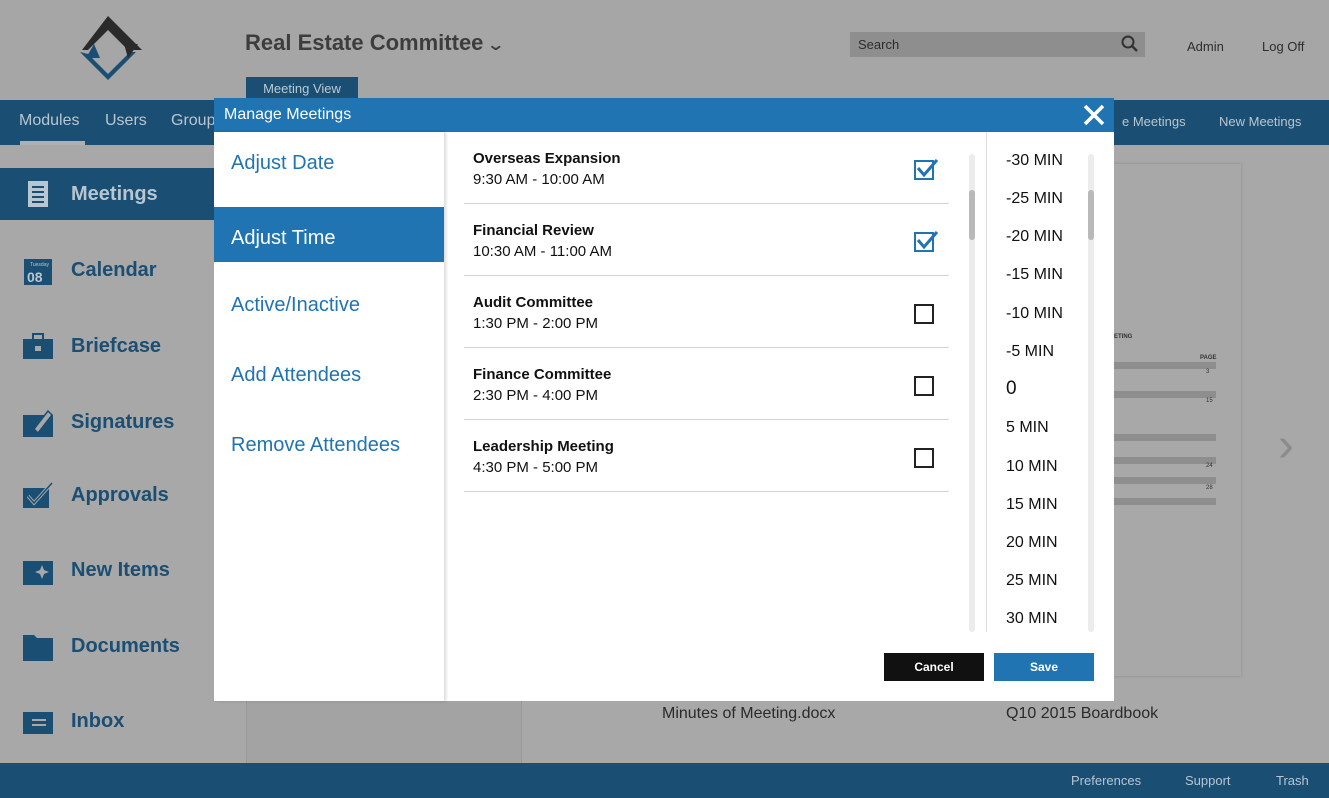 The image size is (1329, 798). I want to click on sidebar-item-signatures: Signatures, so click(123, 423).